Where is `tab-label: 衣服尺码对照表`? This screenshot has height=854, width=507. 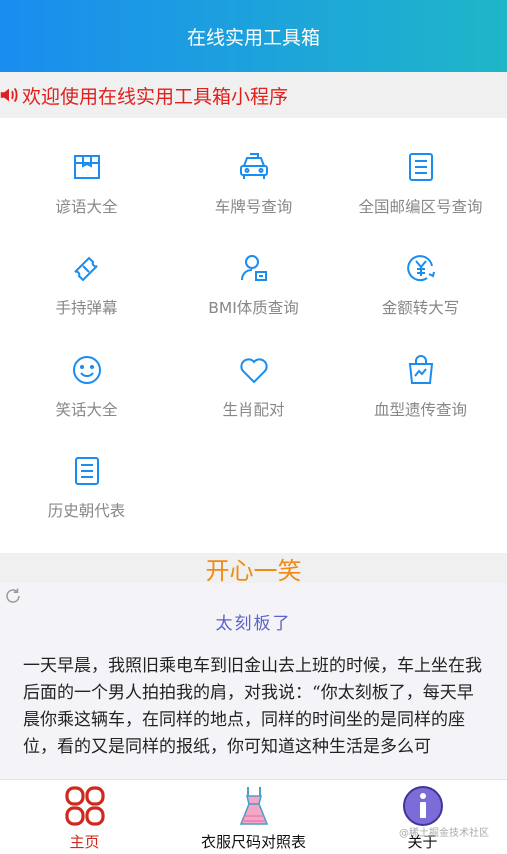
tab-label: 衣服尺码对照表 is located at coordinates (253, 842).